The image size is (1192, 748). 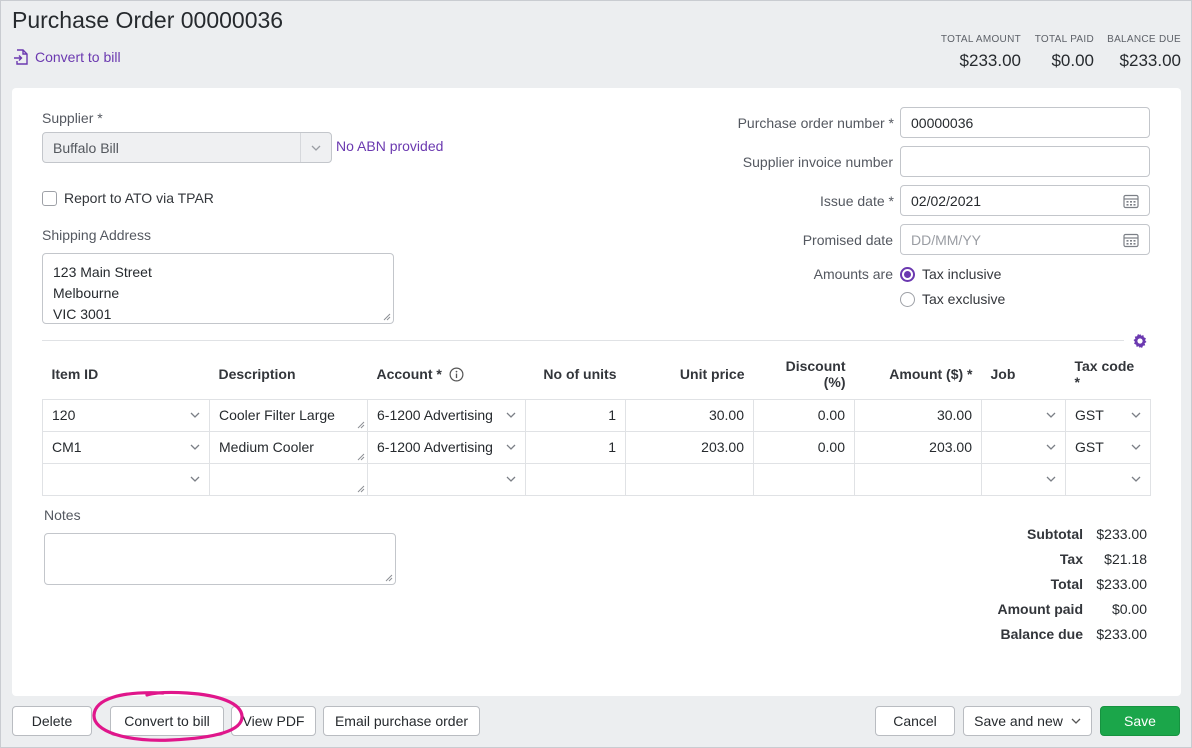 What do you see at coordinates (72, 118) in the screenshot?
I see `supplier-label: Supplier *` at bounding box center [72, 118].